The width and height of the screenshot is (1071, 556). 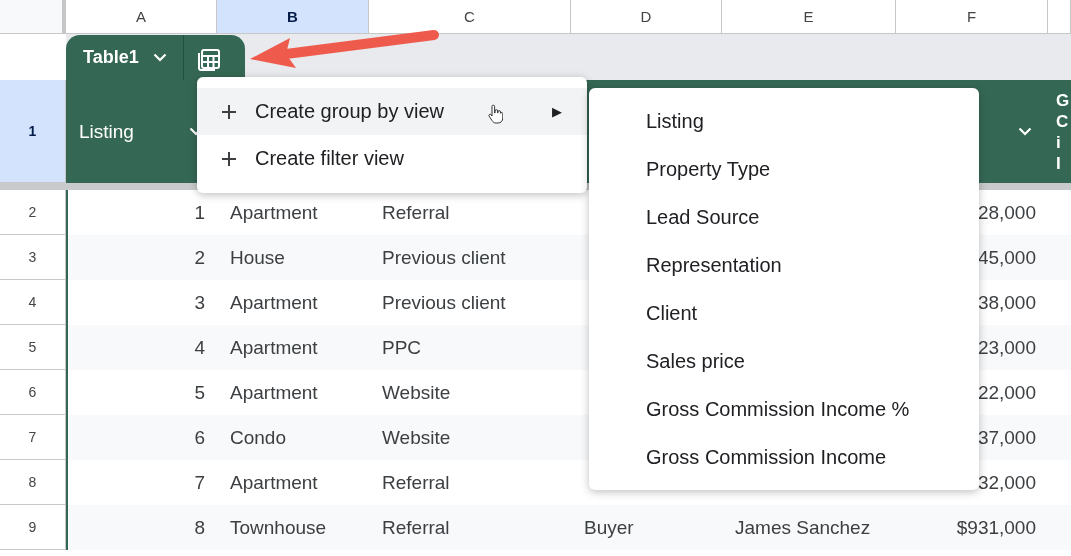 What do you see at coordinates (33, 392) in the screenshot?
I see `row-number: 6` at bounding box center [33, 392].